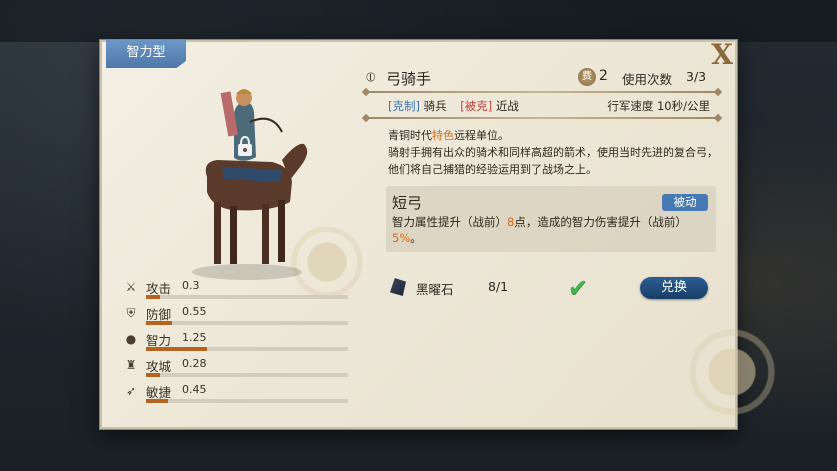  Describe the element at coordinates (239, 395) in the screenshot. I see `stat-row-agility: ➶ 敏捷 0.45` at that location.